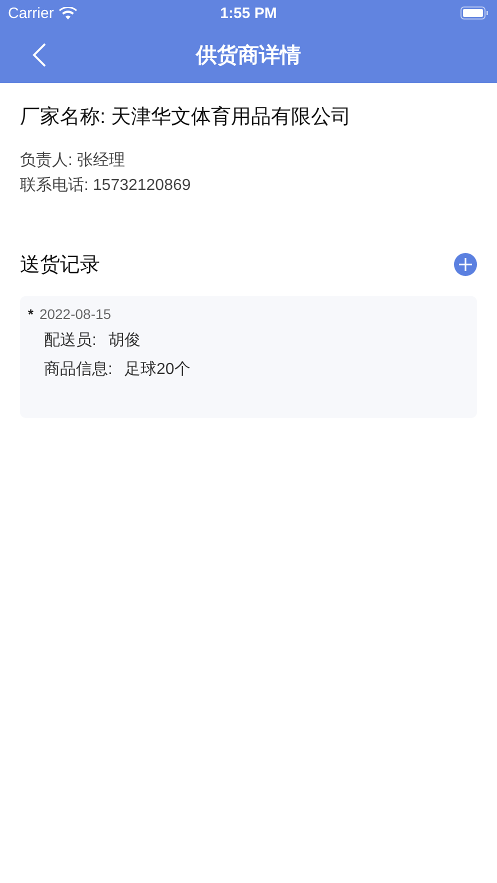 The image size is (497, 883). What do you see at coordinates (248, 55) in the screenshot?
I see `page-title: 供货商详情` at bounding box center [248, 55].